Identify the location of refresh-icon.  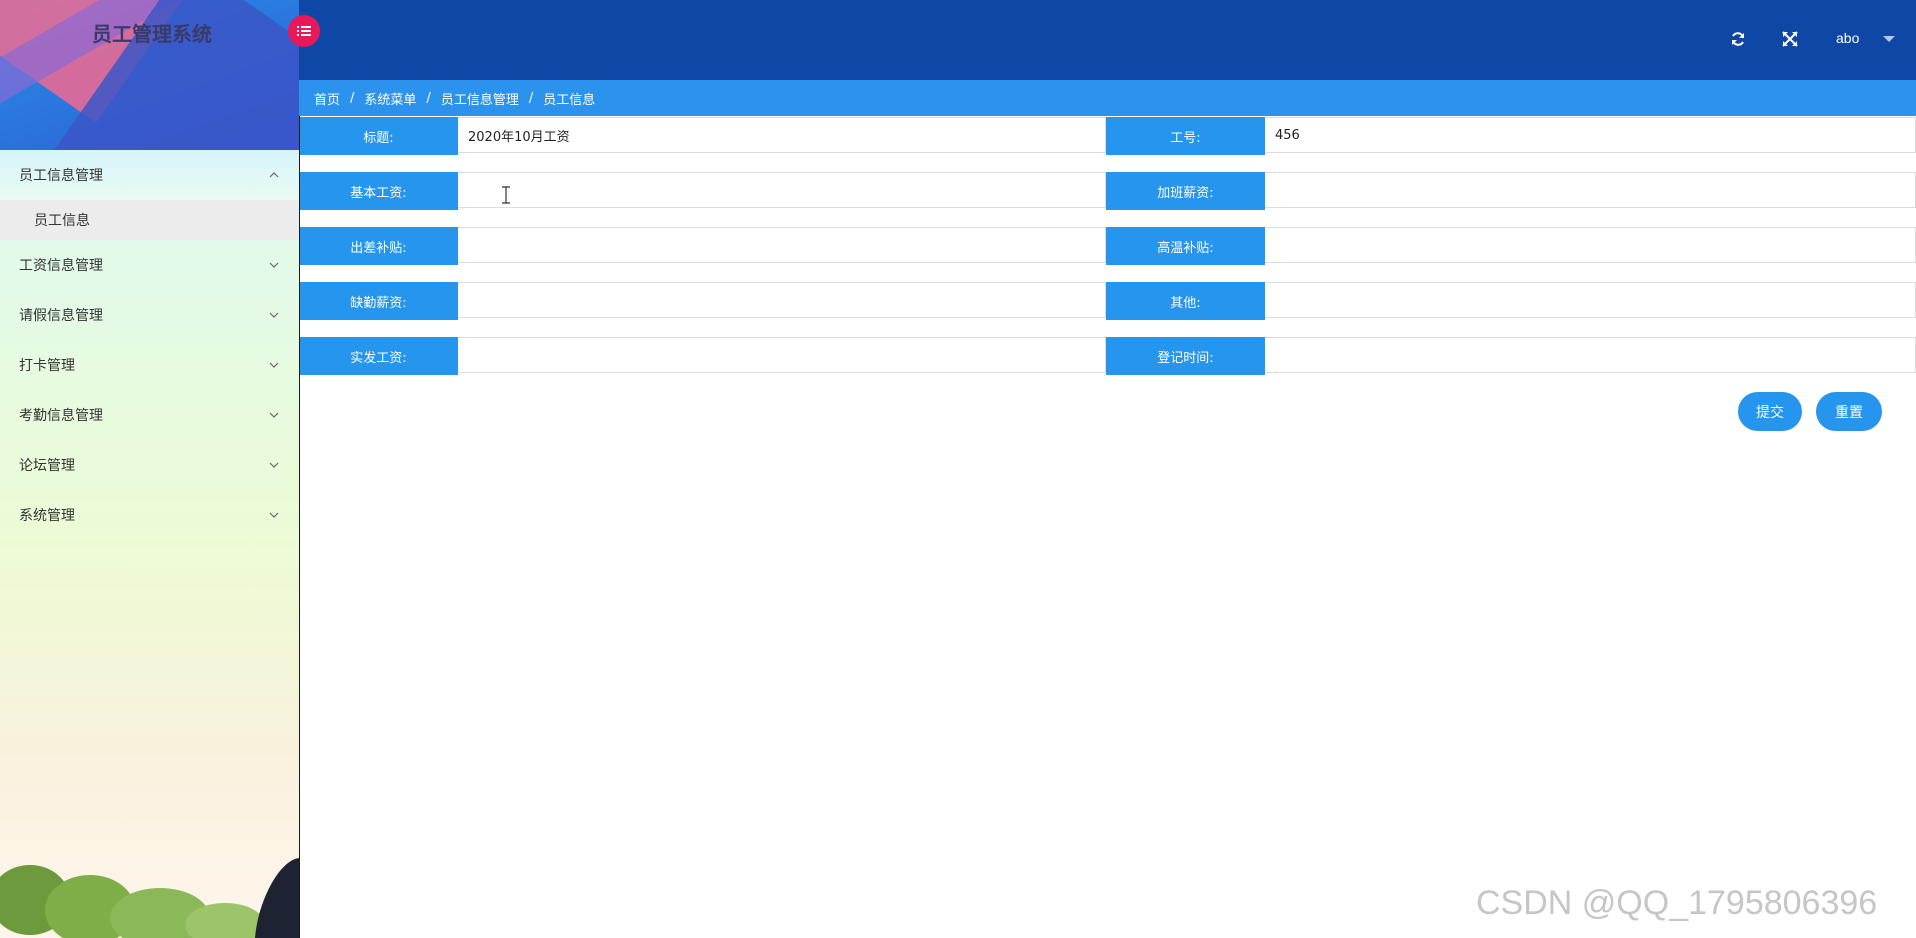
(1738, 39).